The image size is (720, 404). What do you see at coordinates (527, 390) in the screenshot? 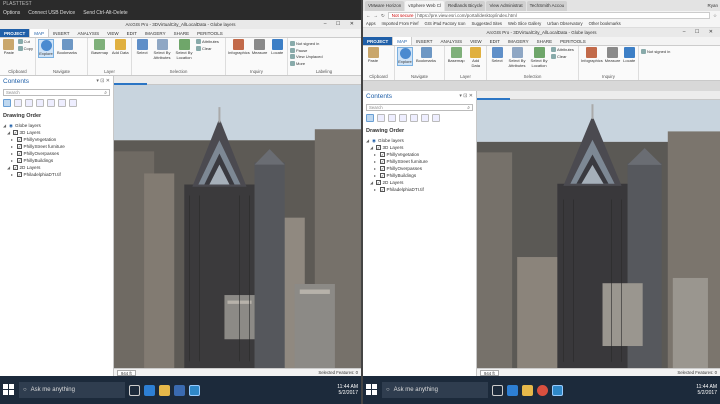
I see `file-explorer-icon` at bounding box center [527, 390].